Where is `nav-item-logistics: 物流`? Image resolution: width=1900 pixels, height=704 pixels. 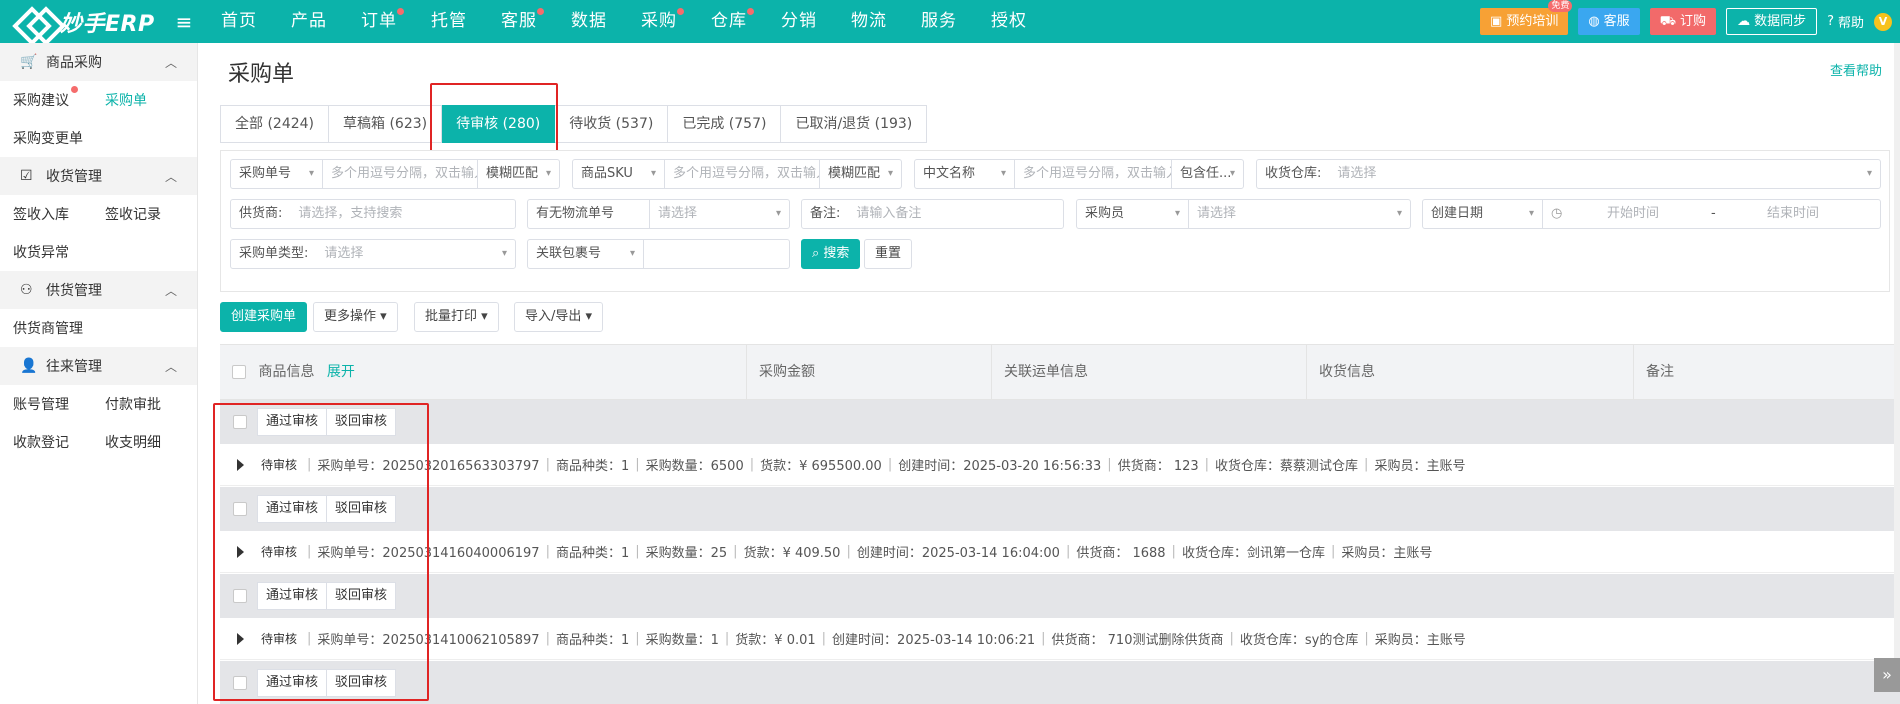 nav-item-logistics: 物流 is located at coordinates (869, 21).